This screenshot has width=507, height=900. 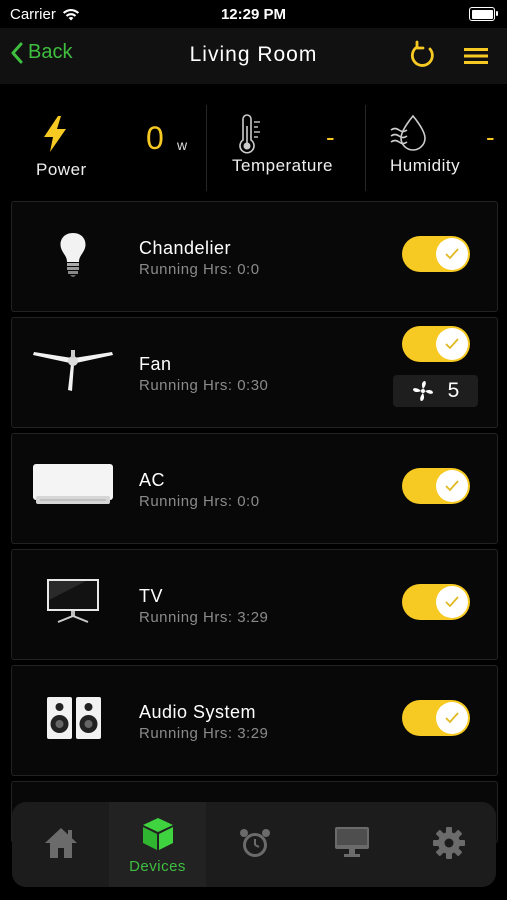 I want to click on device-card-chandelier: Chandelier Running Hrs: 0:0, so click(x=254, y=256).